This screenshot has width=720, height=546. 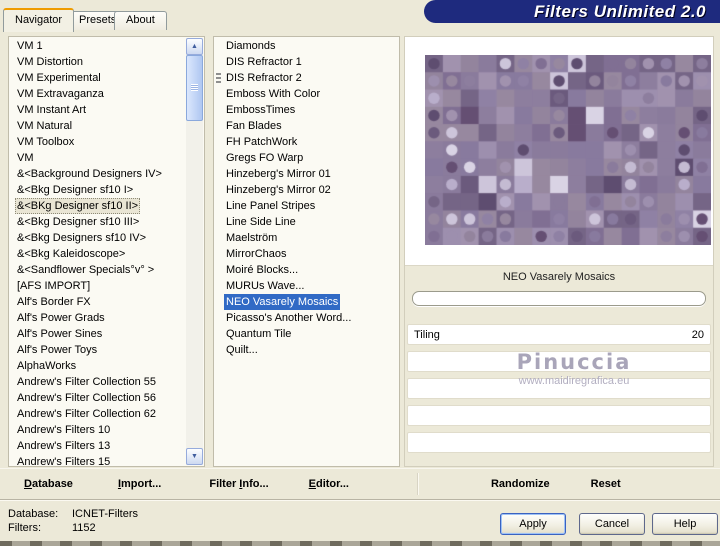 What do you see at coordinates (33, 514) in the screenshot?
I see `database-label: Database:` at bounding box center [33, 514].